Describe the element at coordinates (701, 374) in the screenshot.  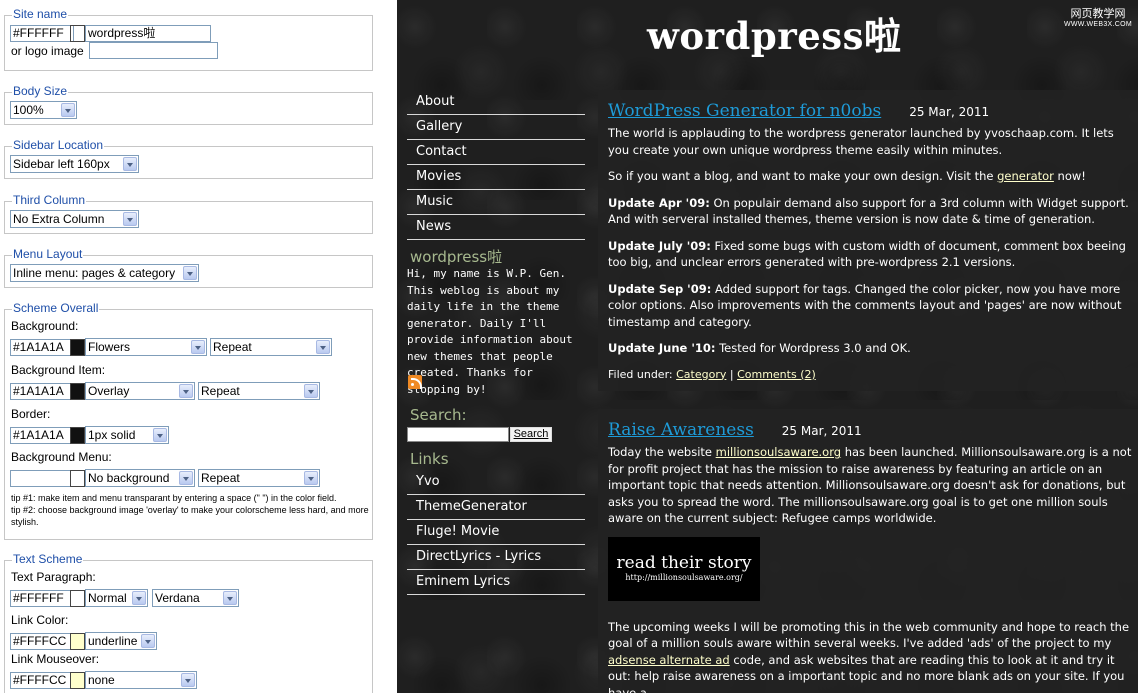
I see `category-link: Category` at that location.